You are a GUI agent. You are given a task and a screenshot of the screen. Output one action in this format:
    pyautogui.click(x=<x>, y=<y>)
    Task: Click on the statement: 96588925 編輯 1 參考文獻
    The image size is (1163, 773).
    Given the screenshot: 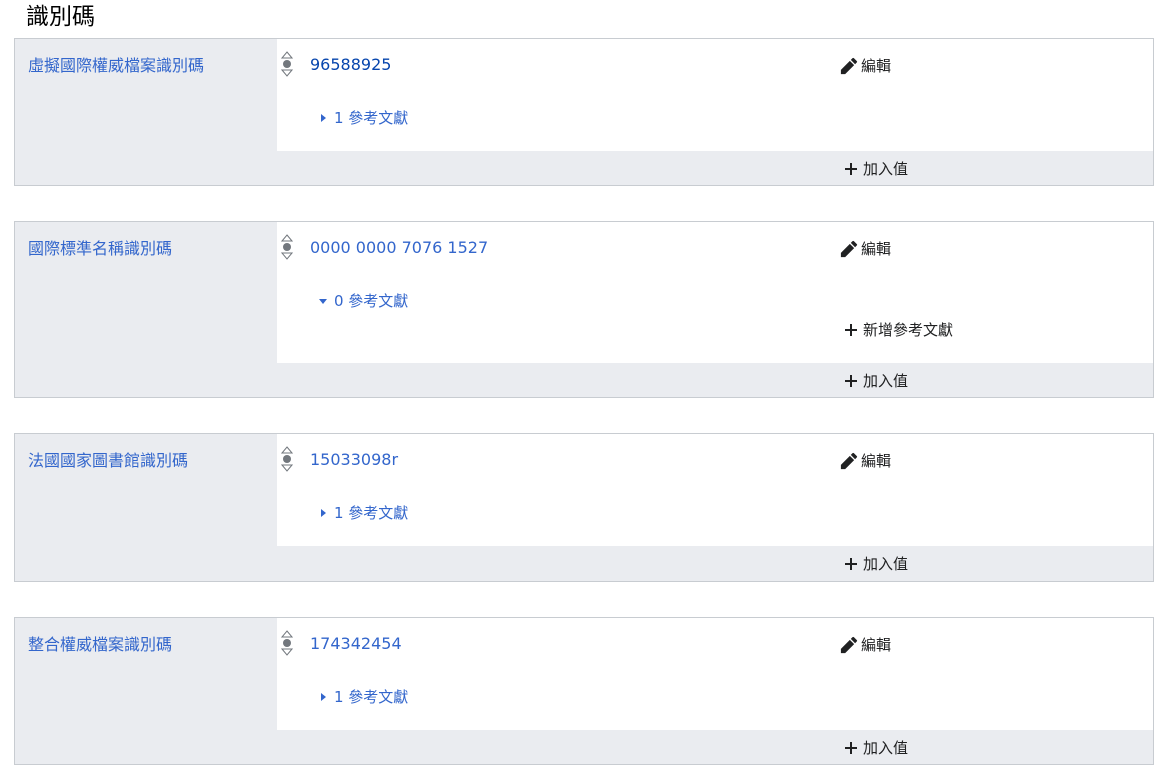 What is the action you would take?
    pyautogui.click(x=715, y=95)
    